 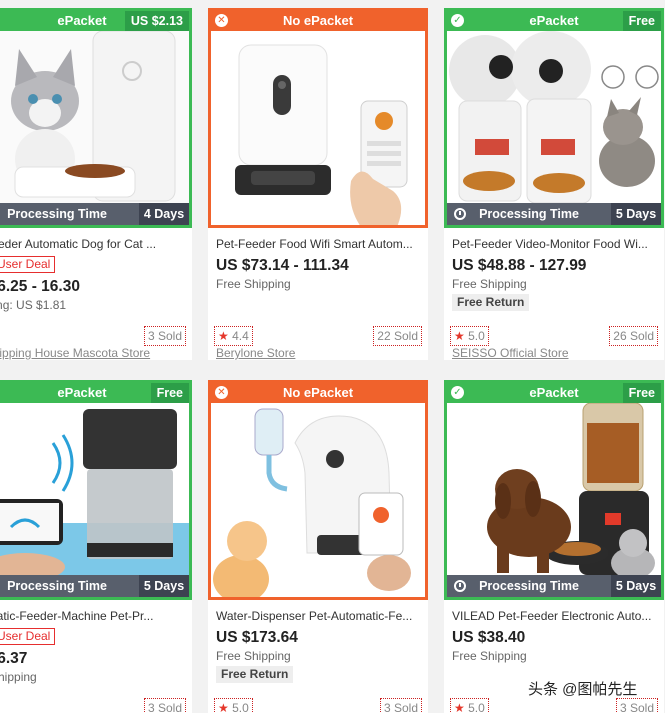 I want to click on product-price: US $48.88 - 127.99, so click(x=519, y=265).